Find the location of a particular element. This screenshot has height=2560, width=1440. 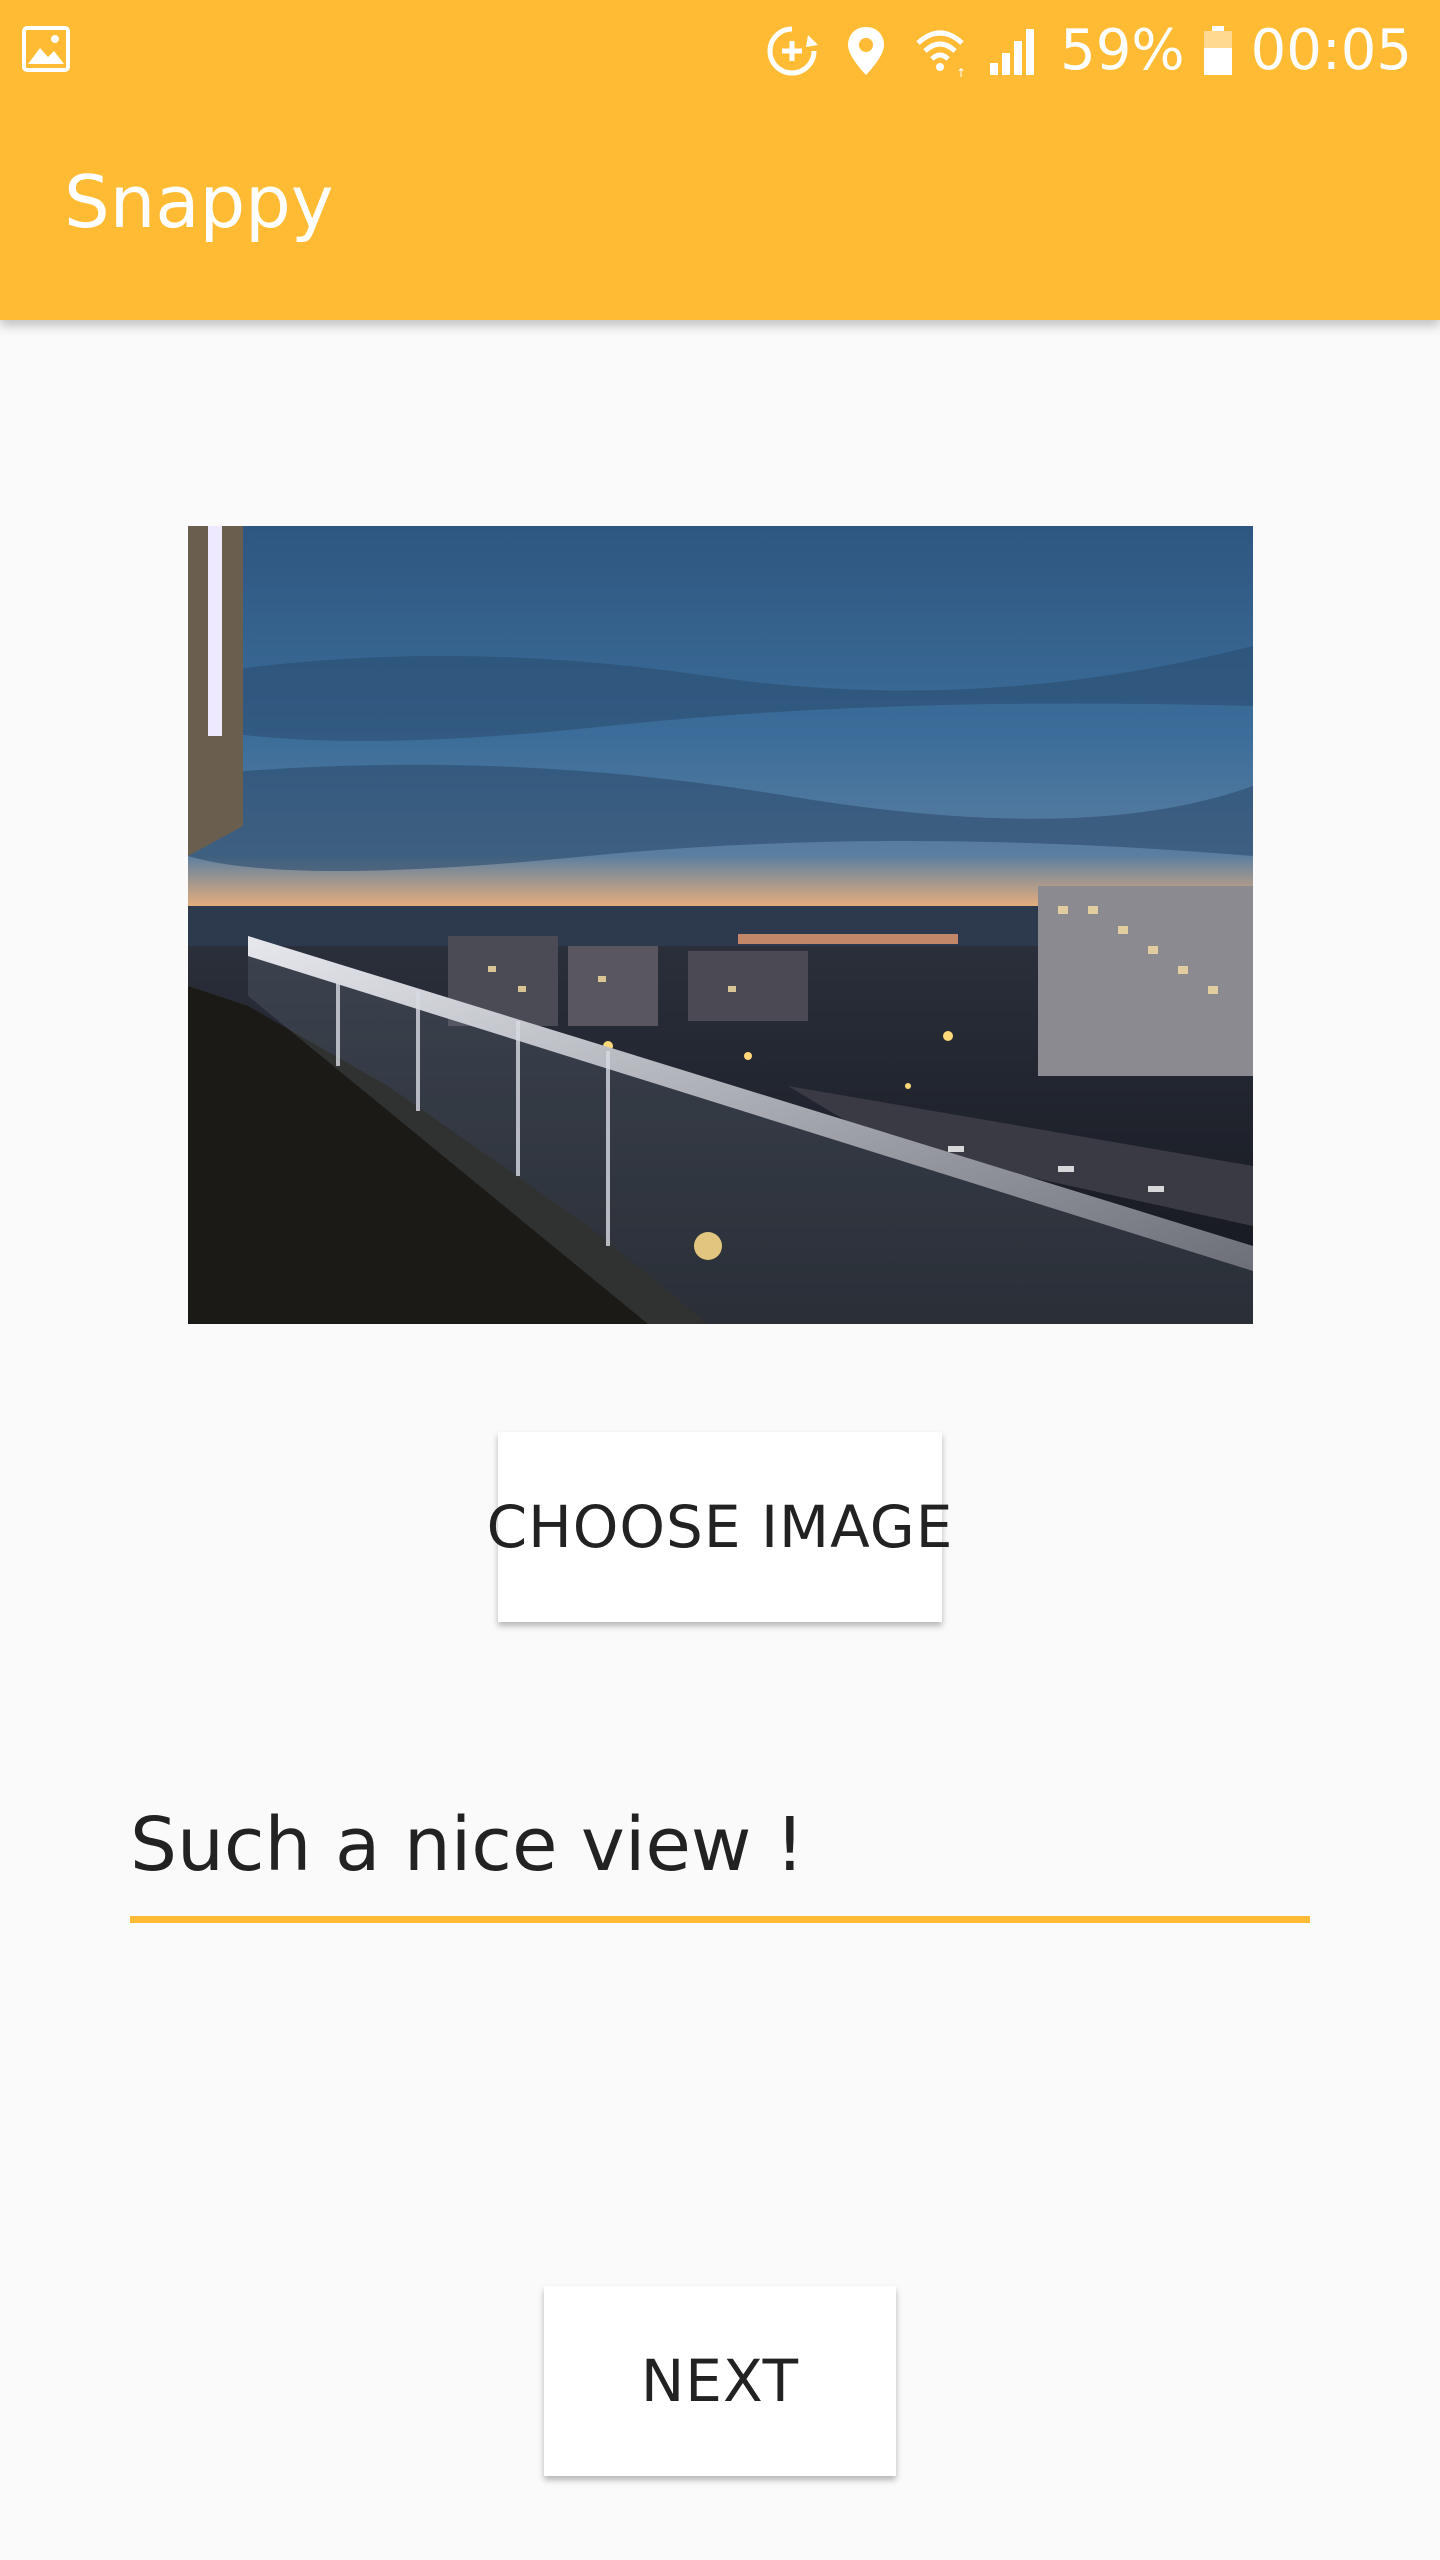

status-icons: ↑↓ 59% 00:05 is located at coordinates (1088, 51).